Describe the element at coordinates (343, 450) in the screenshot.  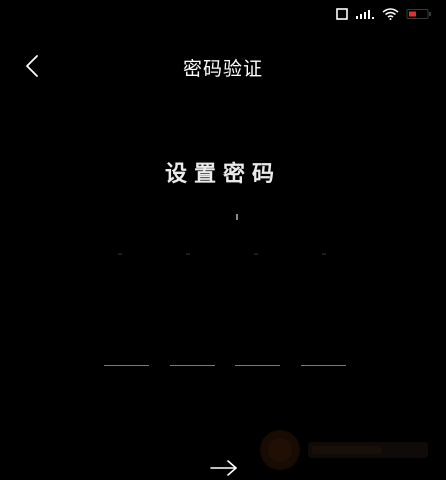
I see `watermark-logo` at that location.